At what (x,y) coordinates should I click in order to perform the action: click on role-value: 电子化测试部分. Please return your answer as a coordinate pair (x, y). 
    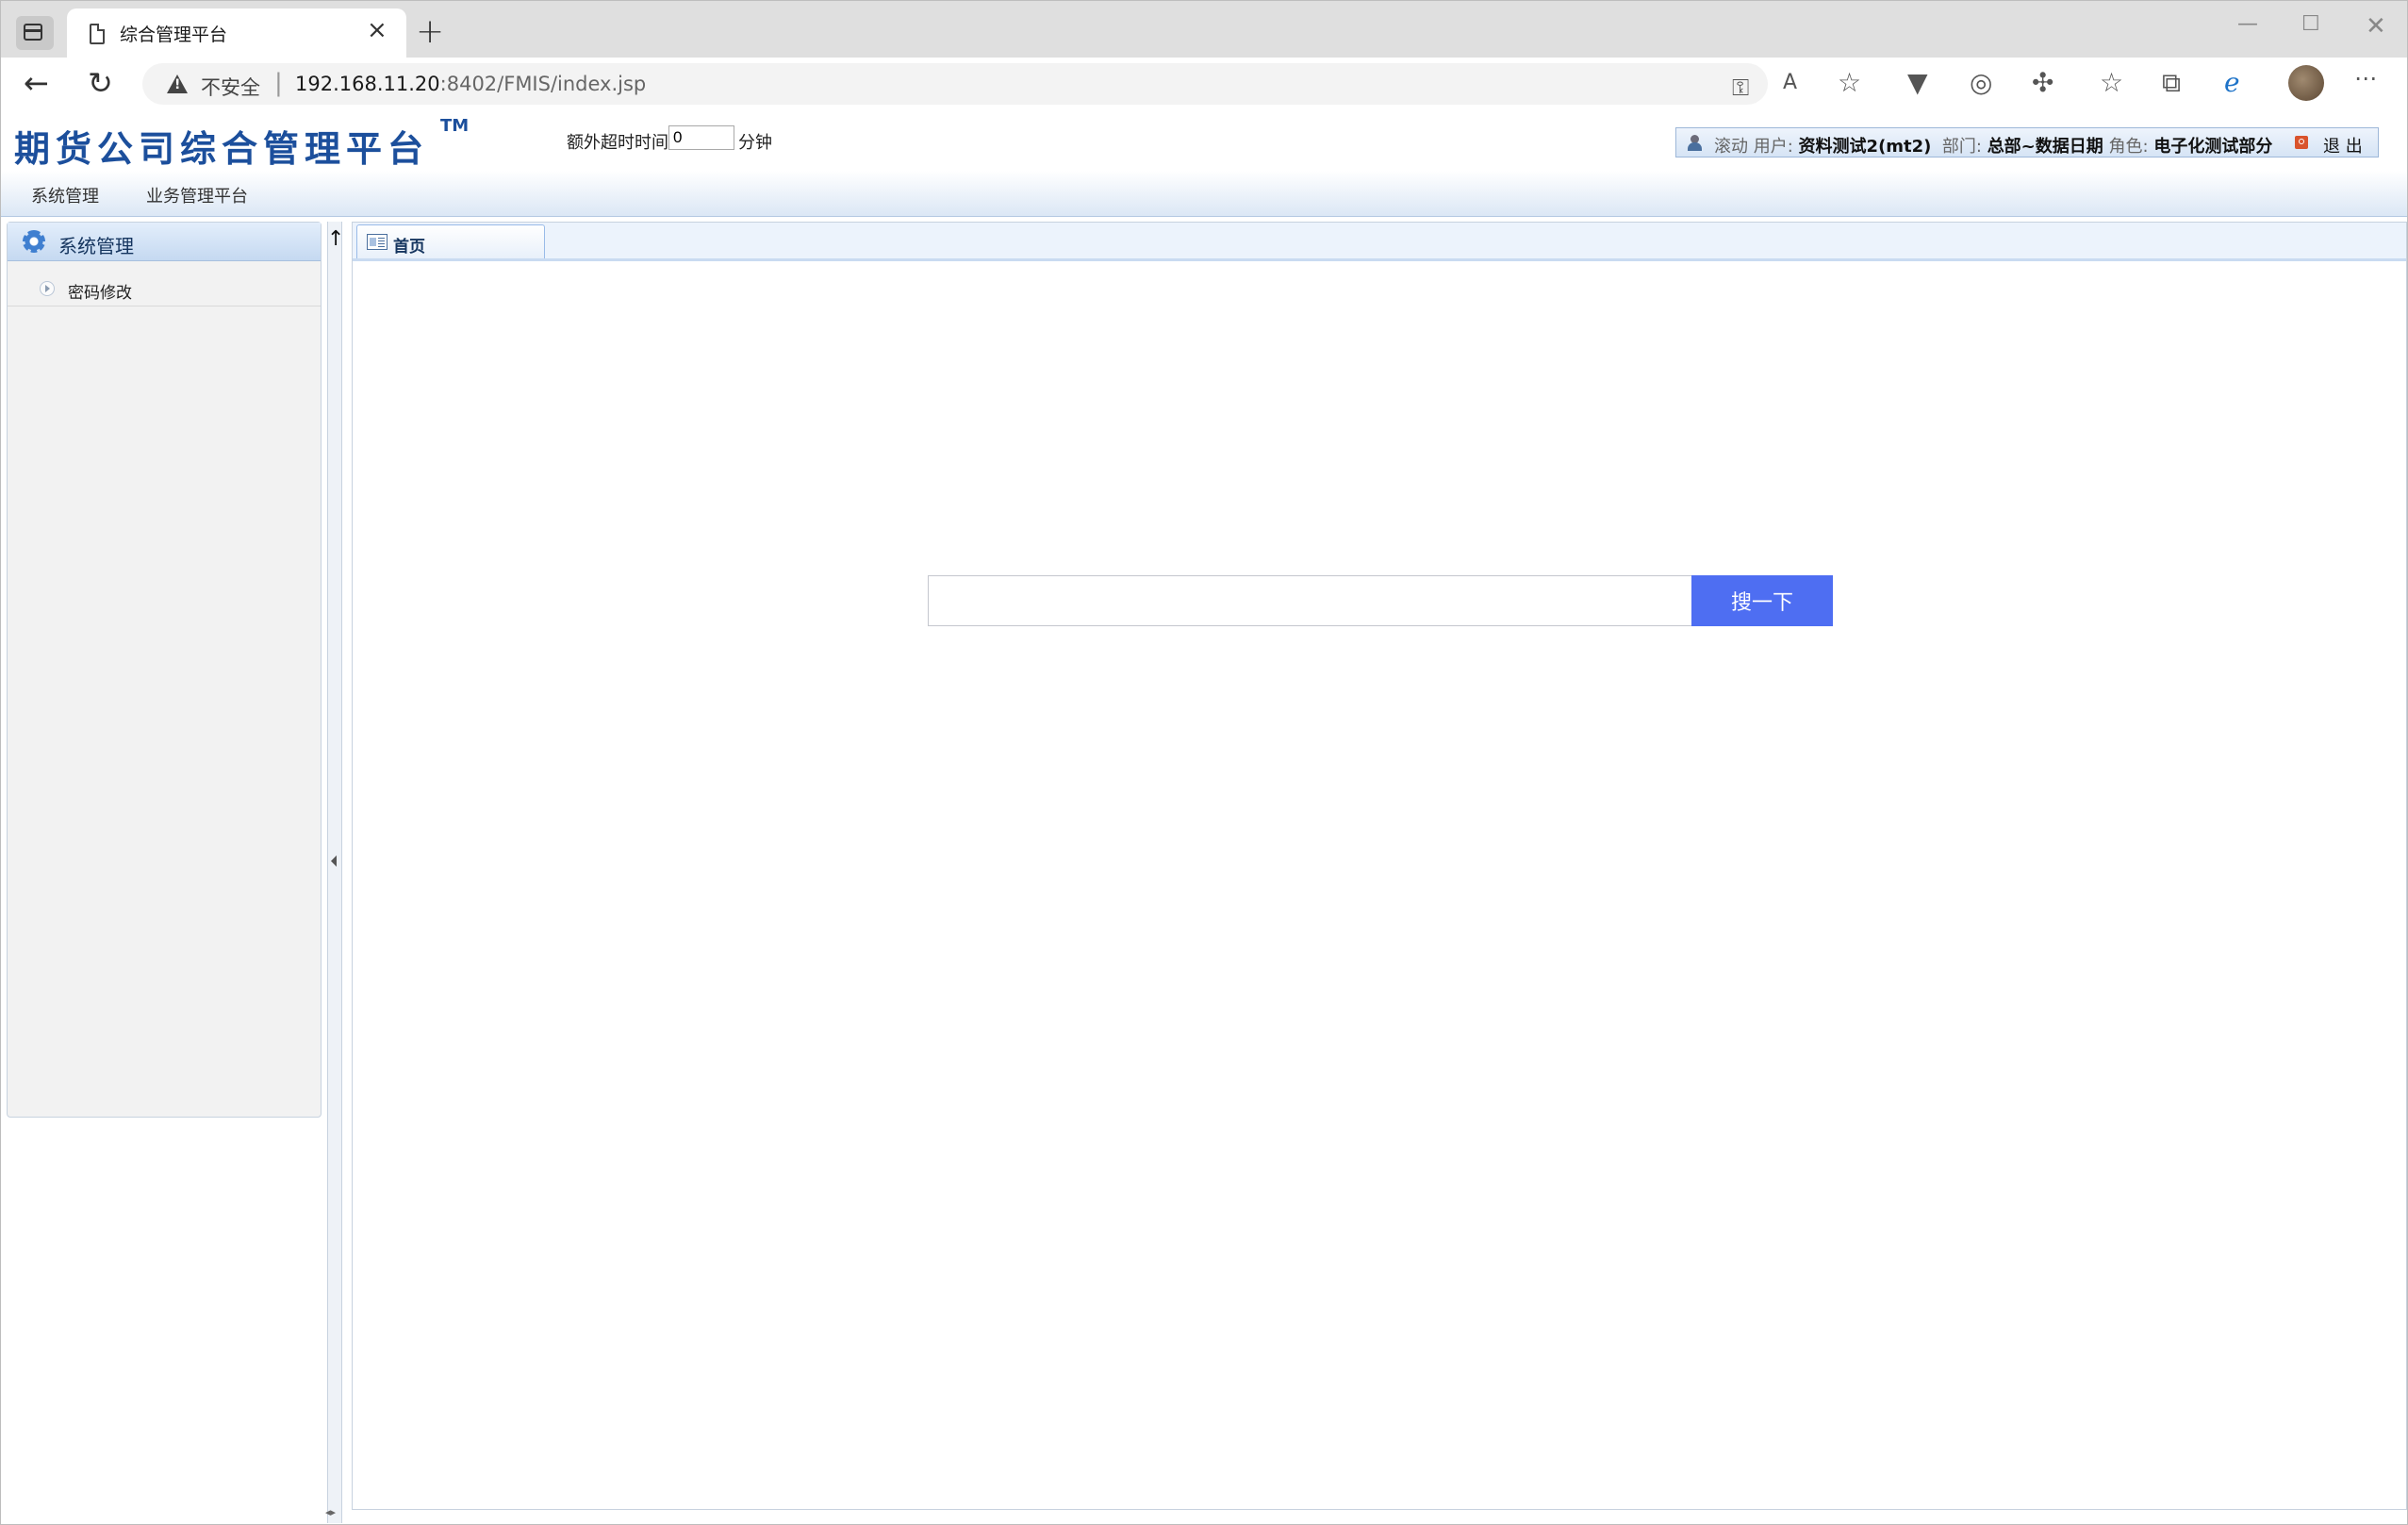
    Looking at the image, I should click on (2213, 147).